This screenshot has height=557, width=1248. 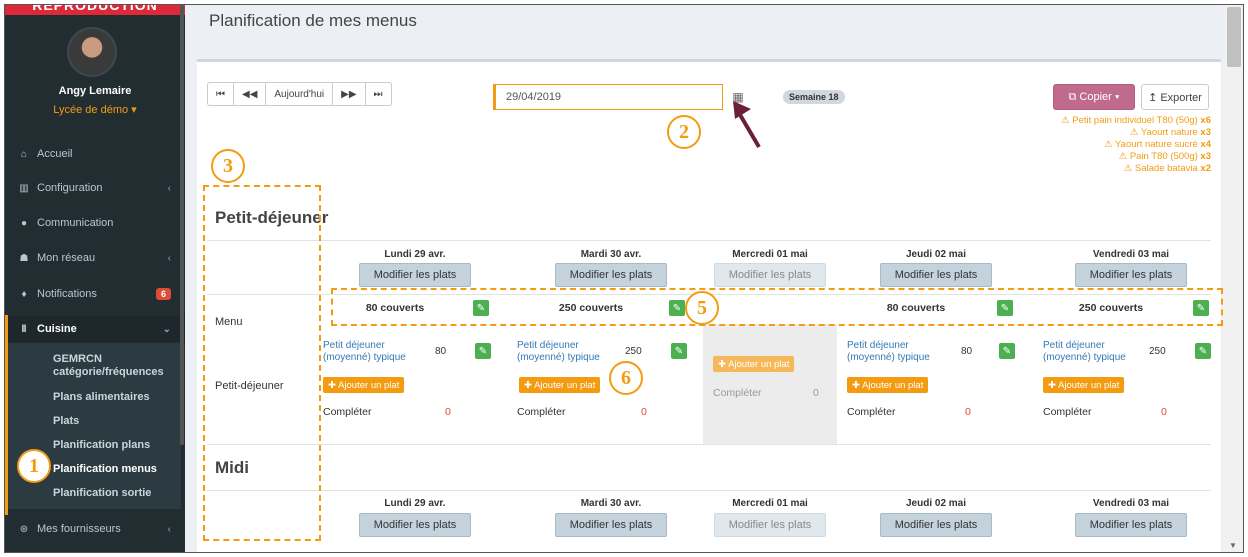 I want to click on complete-label-friday: Compléter, so click(x=1067, y=412).